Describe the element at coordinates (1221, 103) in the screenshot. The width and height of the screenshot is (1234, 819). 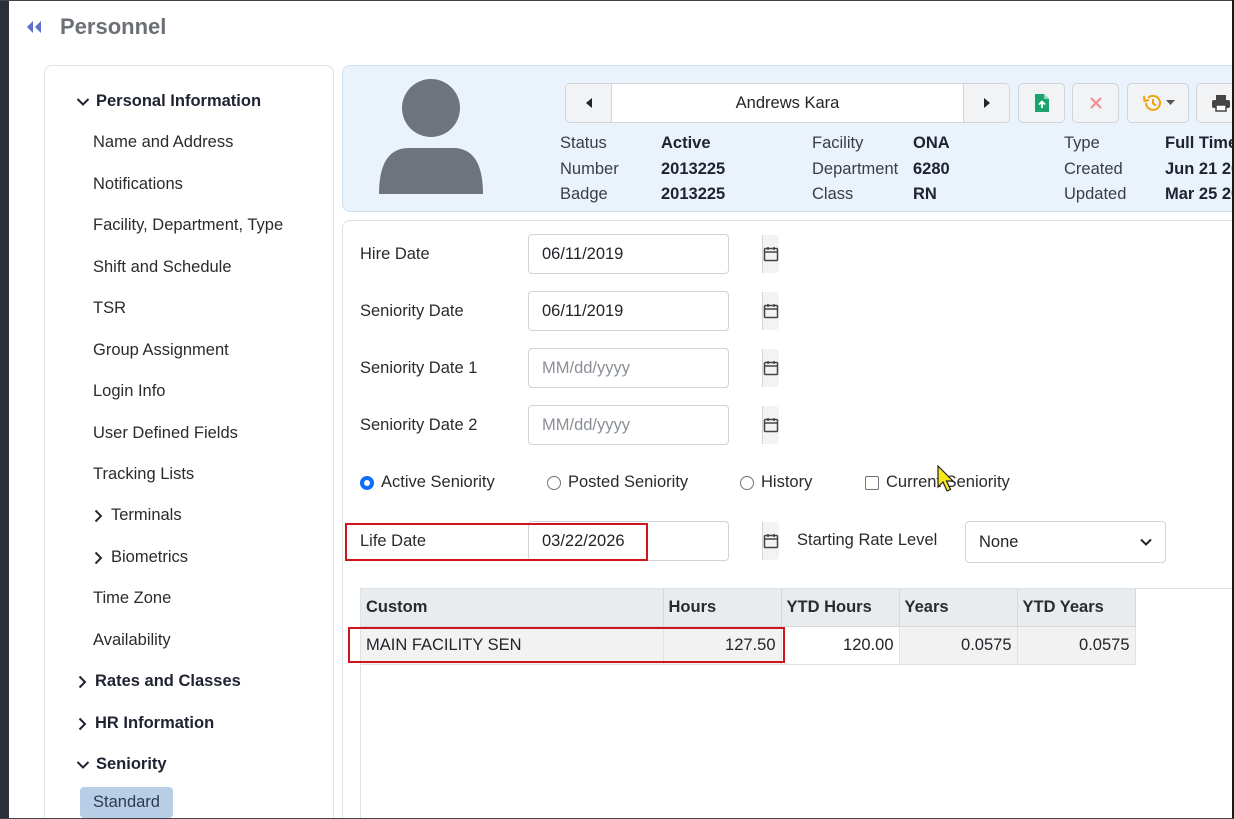
I see `printer-icon` at that location.